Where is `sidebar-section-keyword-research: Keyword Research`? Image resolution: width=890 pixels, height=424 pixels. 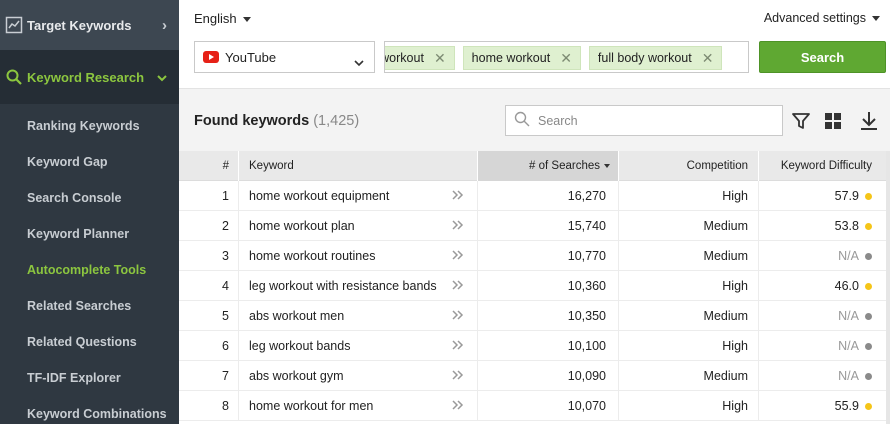
sidebar-section-keyword-research: Keyword Research is located at coordinates (89, 77).